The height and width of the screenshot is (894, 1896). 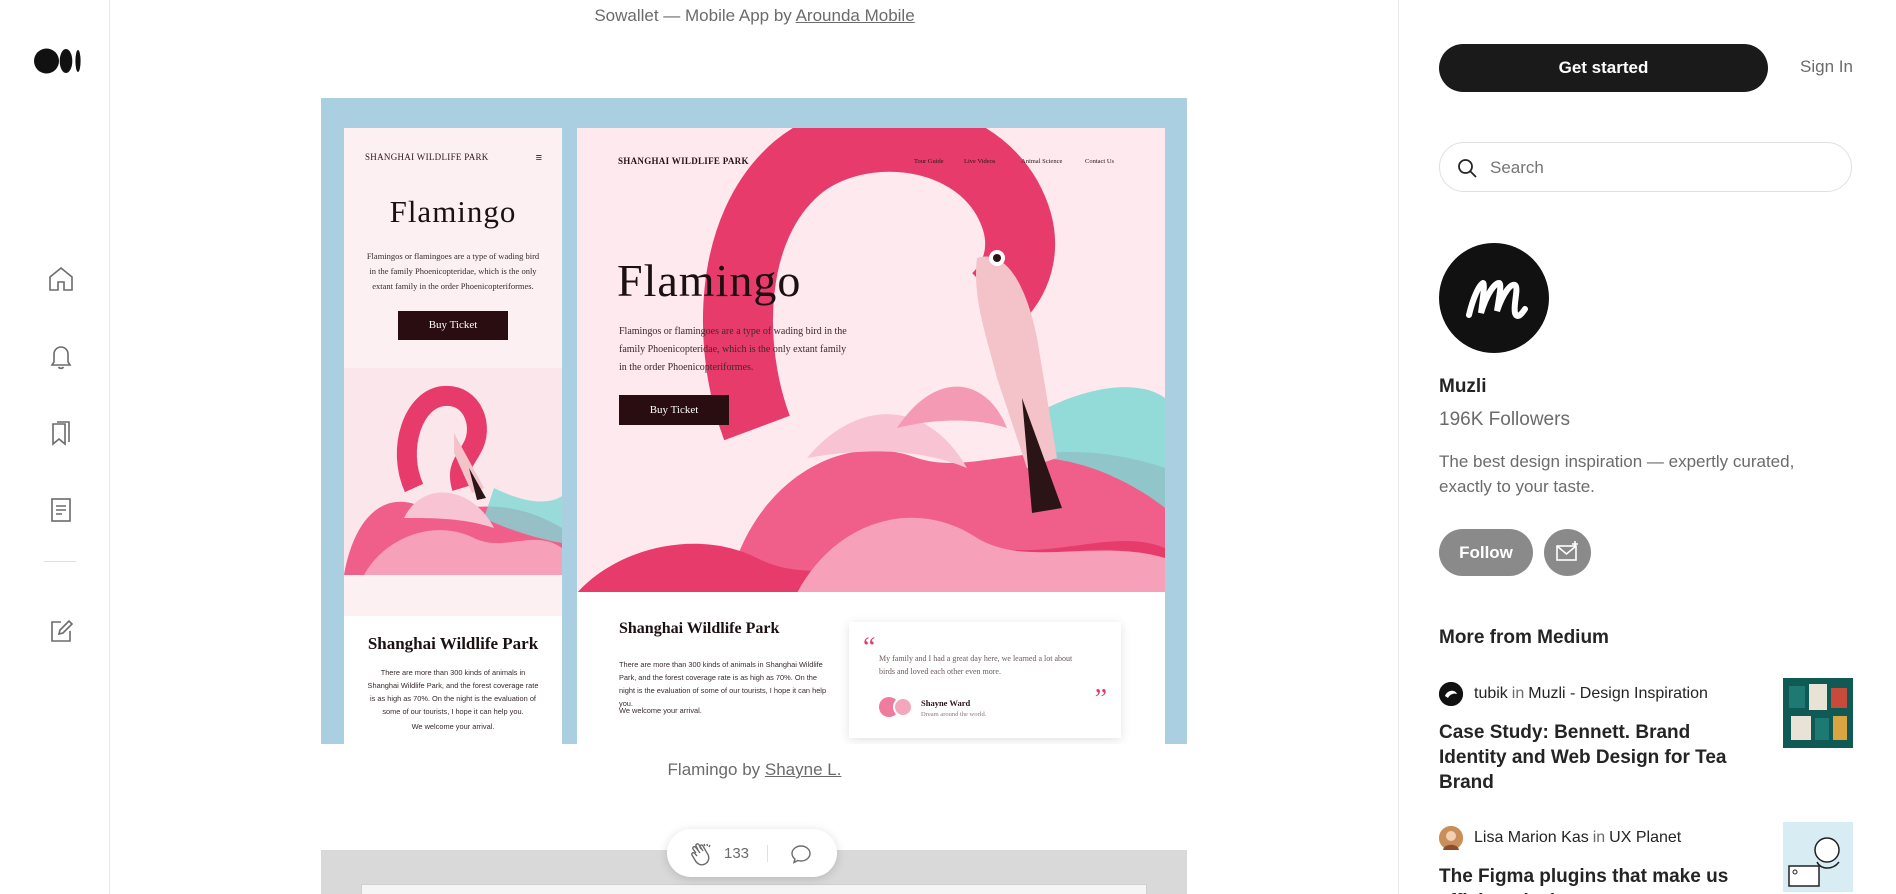 I want to click on testimonial-role: Dream around the world., so click(x=954, y=714).